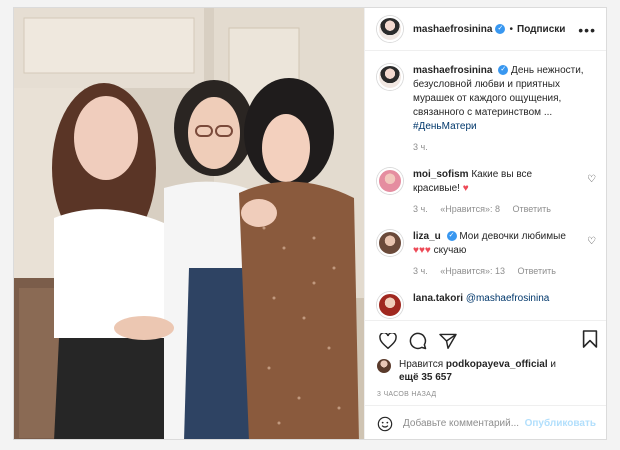 The width and height of the screenshot is (620, 450). I want to click on comment-meta: 3 ч. «Нравится»: 13 Ответить, so click(493, 271).